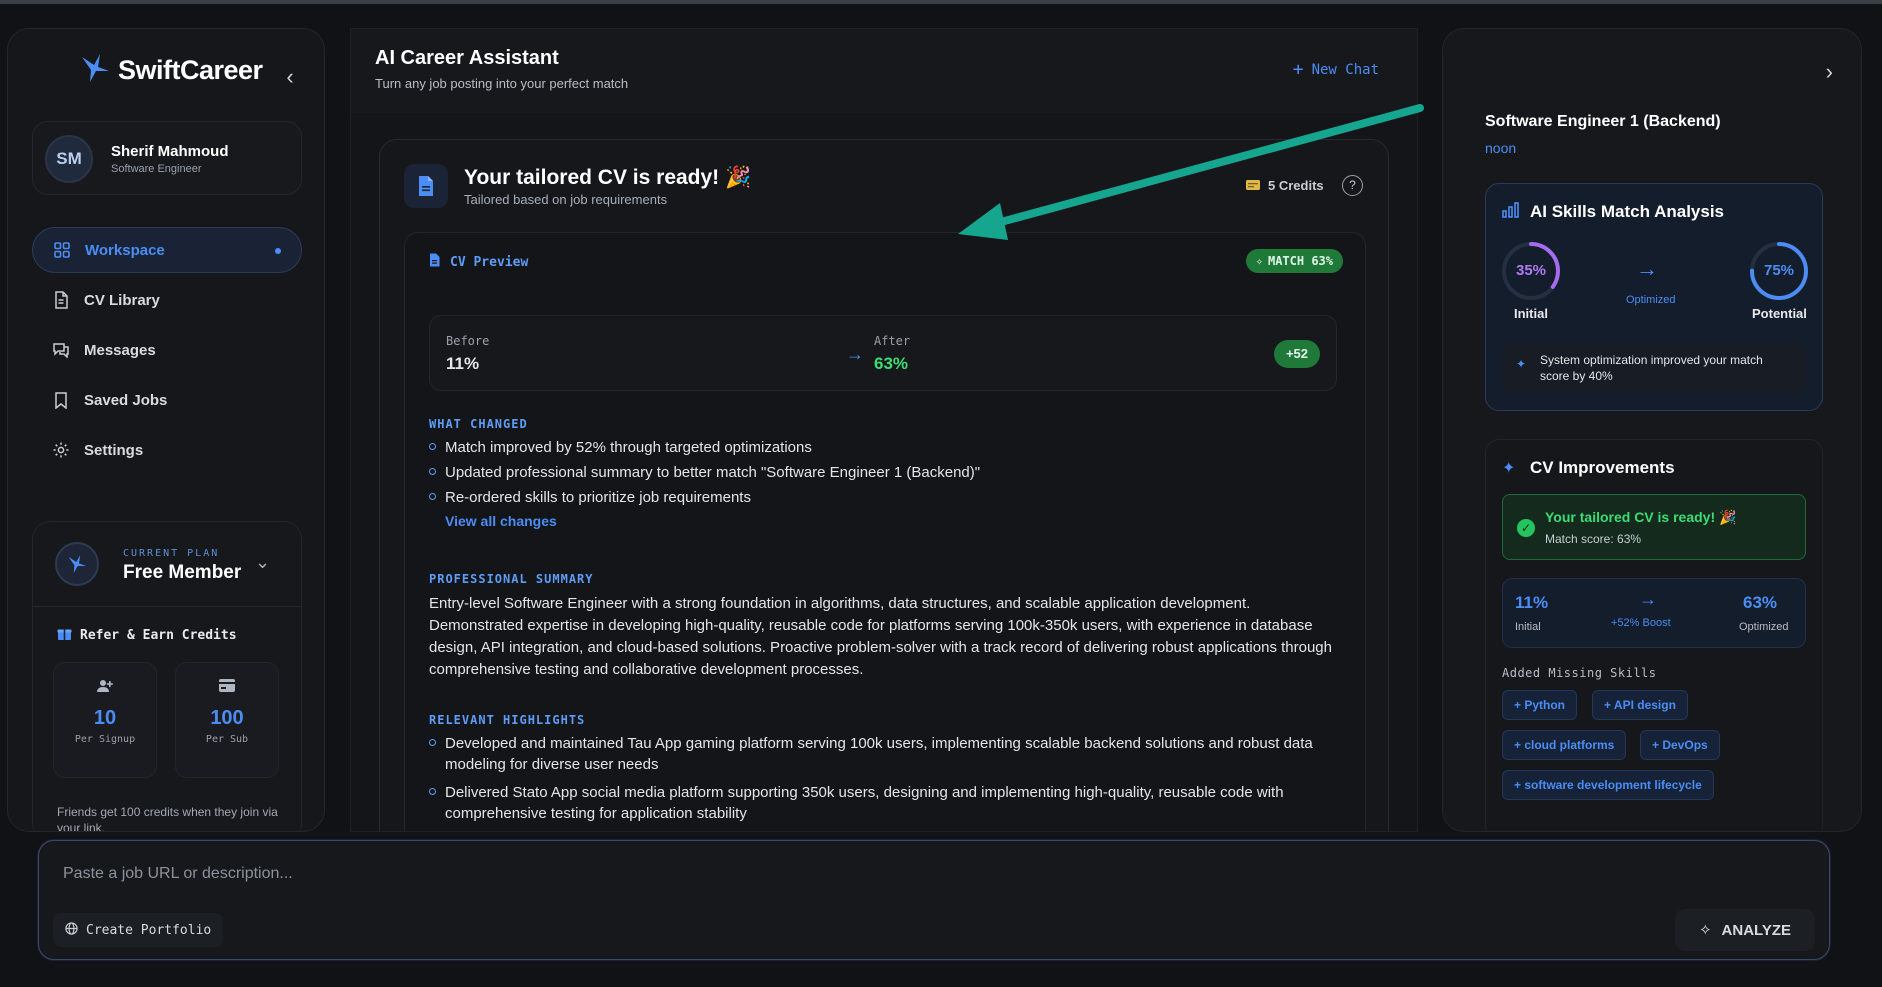 This screenshot has height=987, width=1882. What do you see at coordinates (1298, 69) in the screenshot?
I see `plus-icon: +` at bounding box center [1298, 69].